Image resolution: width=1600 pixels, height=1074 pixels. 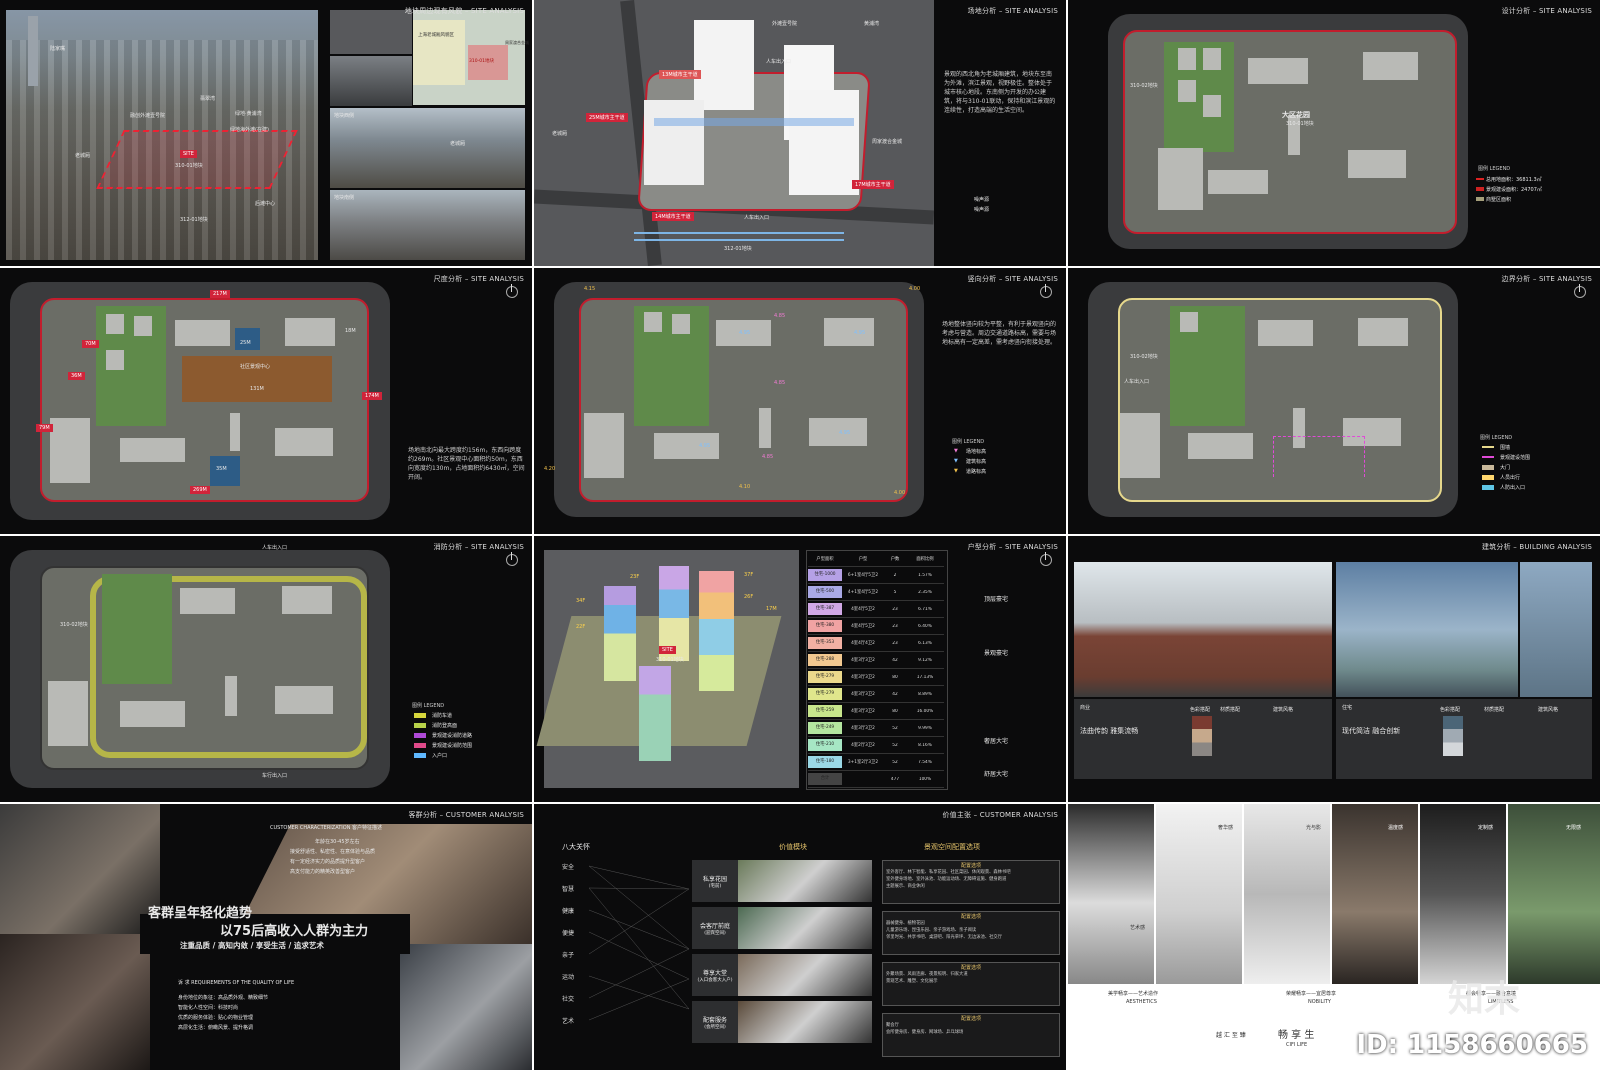 I want to click on sub-material-r: 材质搭配, so click(x=1494, y=710).